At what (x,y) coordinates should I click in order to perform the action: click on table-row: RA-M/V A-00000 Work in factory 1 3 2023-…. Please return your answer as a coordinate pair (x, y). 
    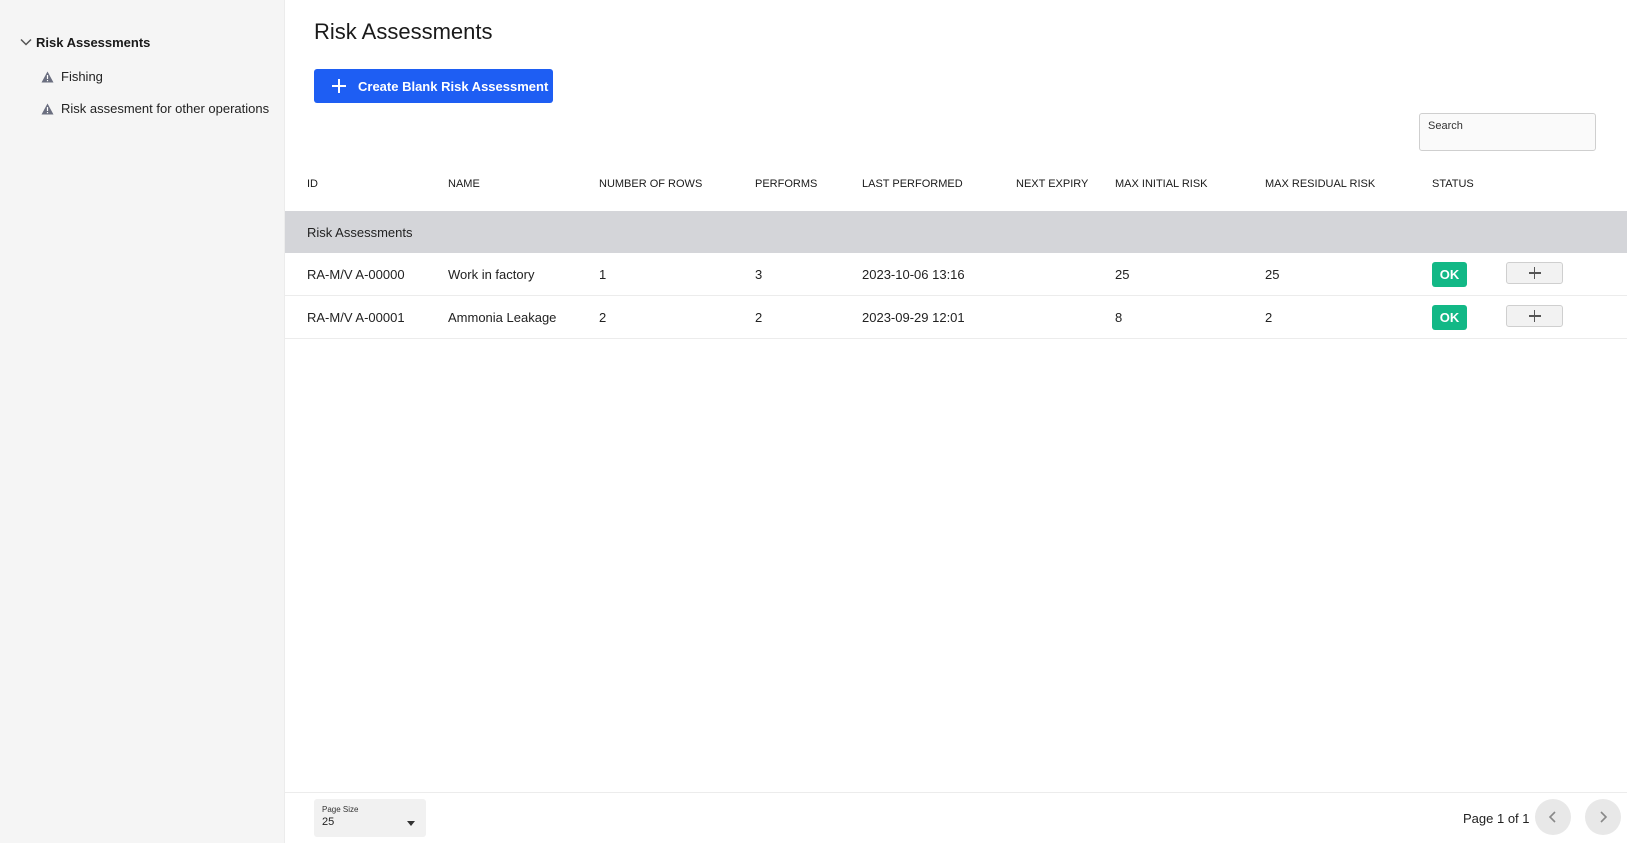
    Looking at the image, I should click on (956, 274).